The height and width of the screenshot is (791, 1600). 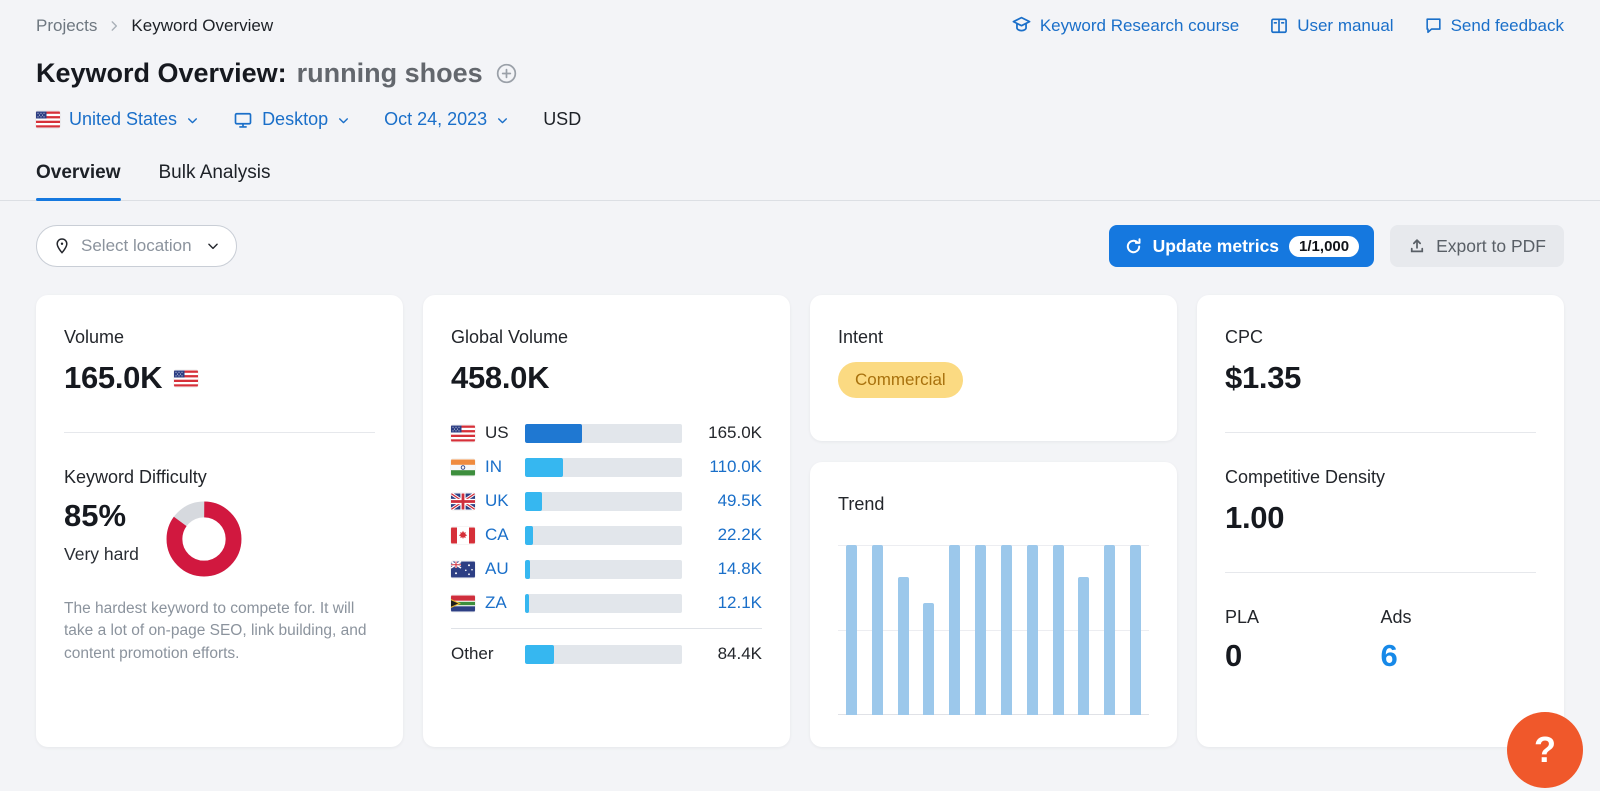 What do you see at coordinates (389, 73) in the screenshot?
I see `page-title-keyword: running shoes` at bounding box center [389, 73].